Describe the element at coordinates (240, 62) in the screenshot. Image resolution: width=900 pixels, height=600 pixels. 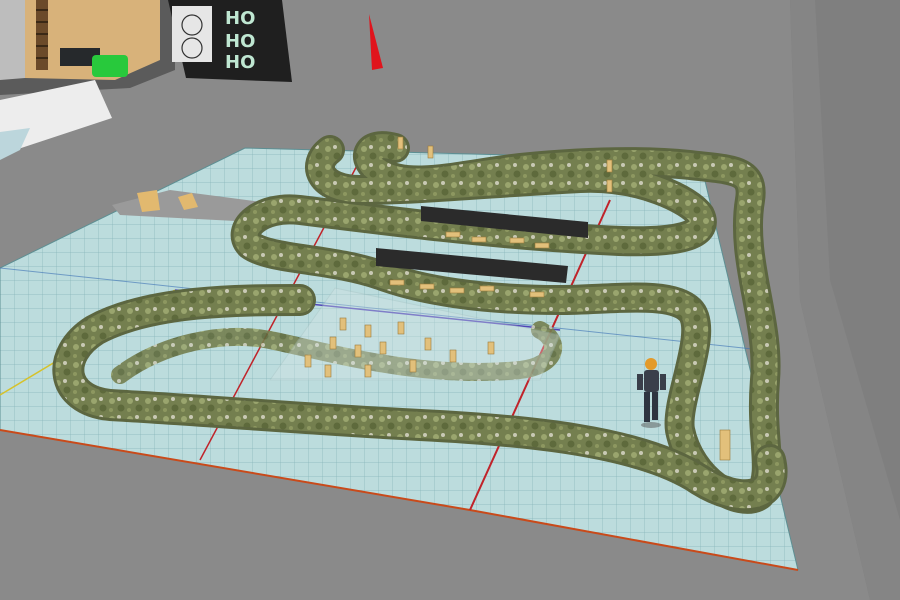
I see `poster-letters-3: HO` at that location.